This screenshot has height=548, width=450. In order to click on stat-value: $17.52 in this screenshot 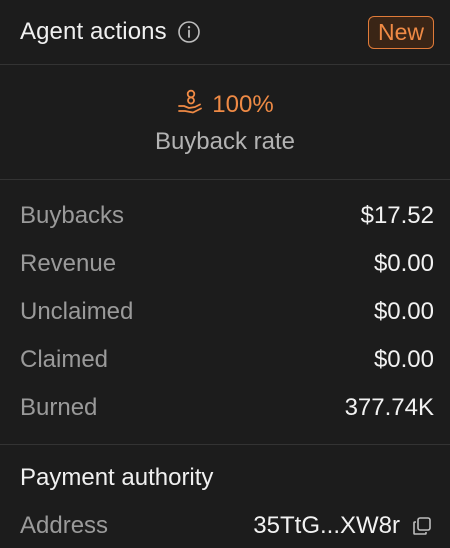, I will do `click(397, 215)`.